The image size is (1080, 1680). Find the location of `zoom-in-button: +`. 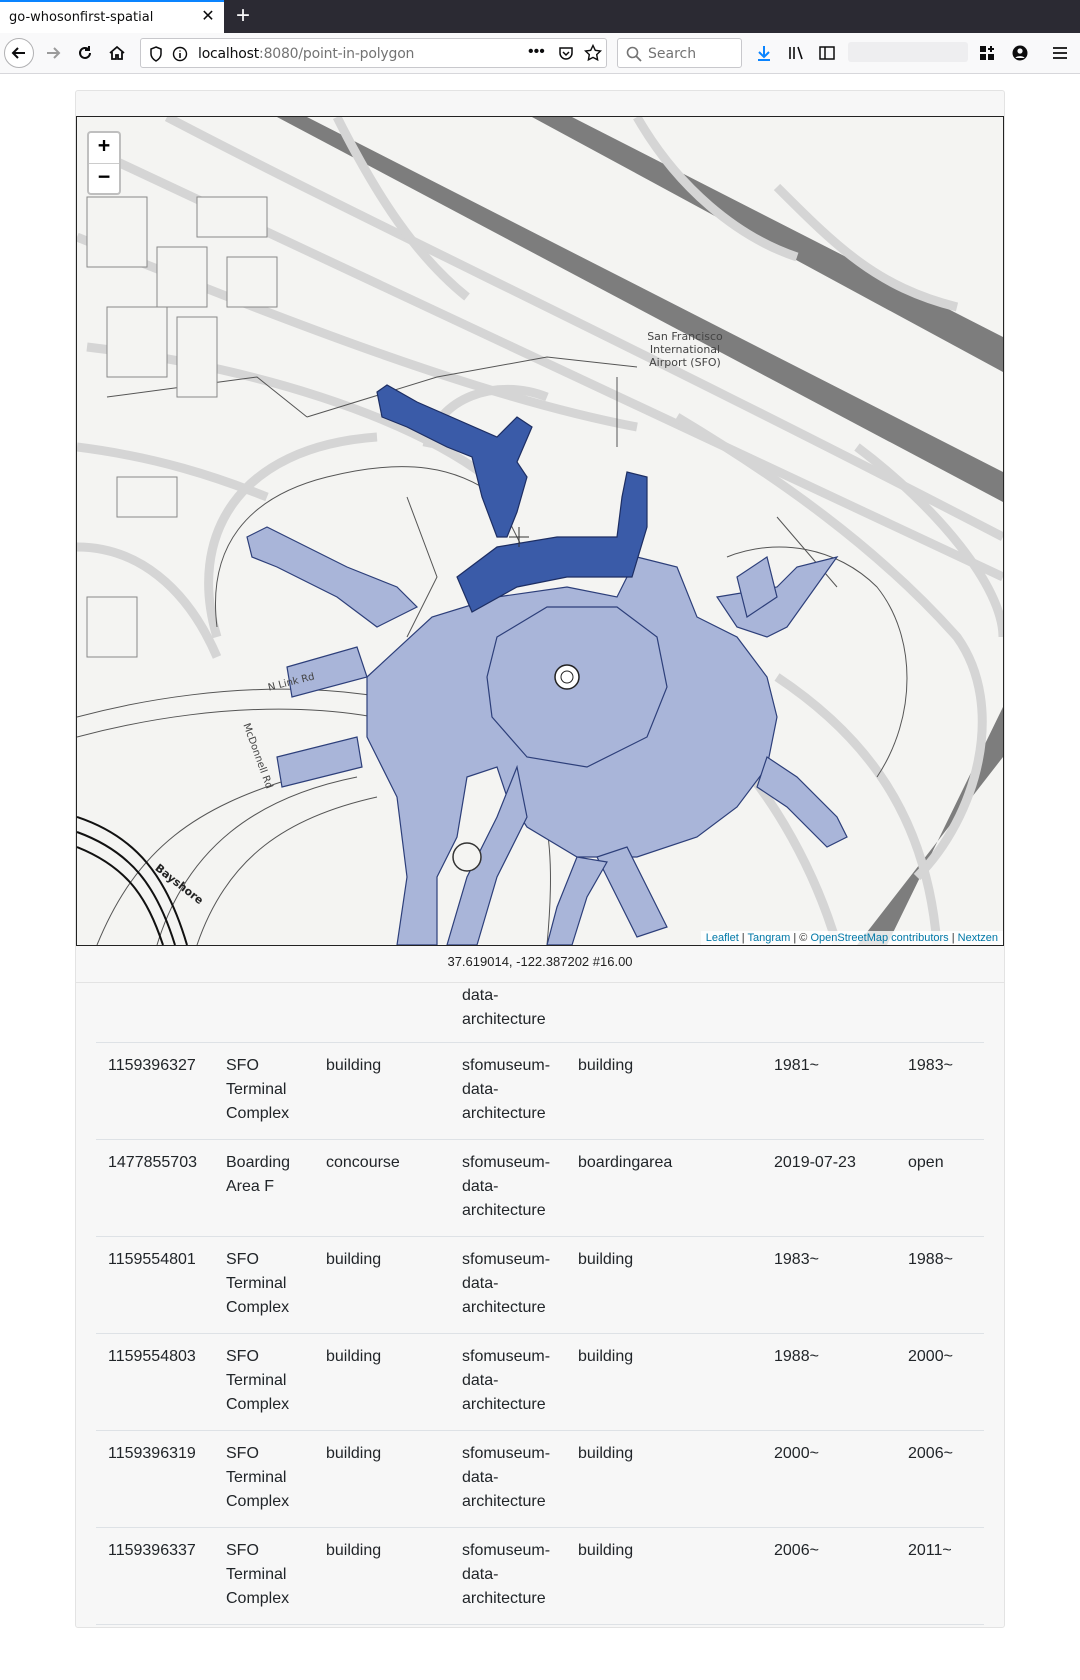

zoom-in-button: + is located at coordinates (104, 148).